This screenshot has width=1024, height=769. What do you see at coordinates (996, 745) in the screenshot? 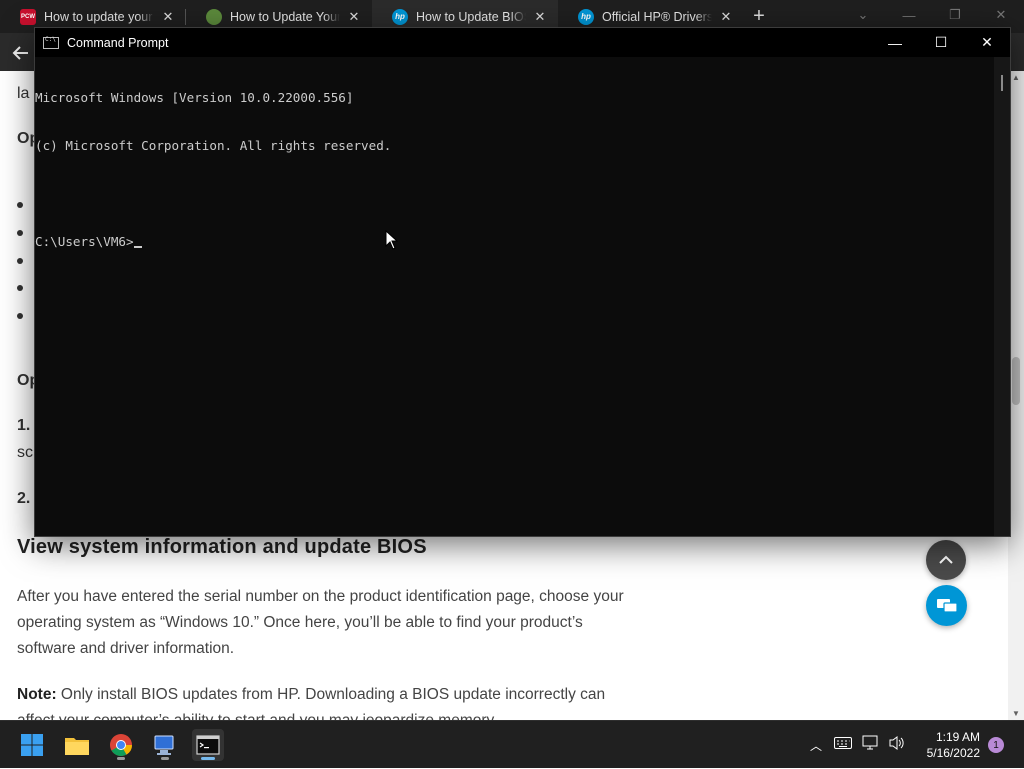
I see `notification-badge: 1` at bounding box center [996, 745].